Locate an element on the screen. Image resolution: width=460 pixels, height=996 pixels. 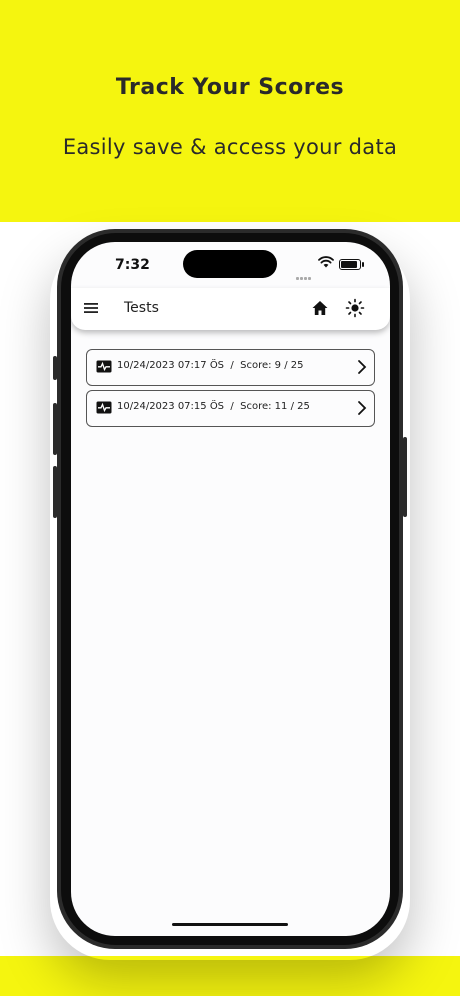
home-icon is located at coordinates (320, 308).